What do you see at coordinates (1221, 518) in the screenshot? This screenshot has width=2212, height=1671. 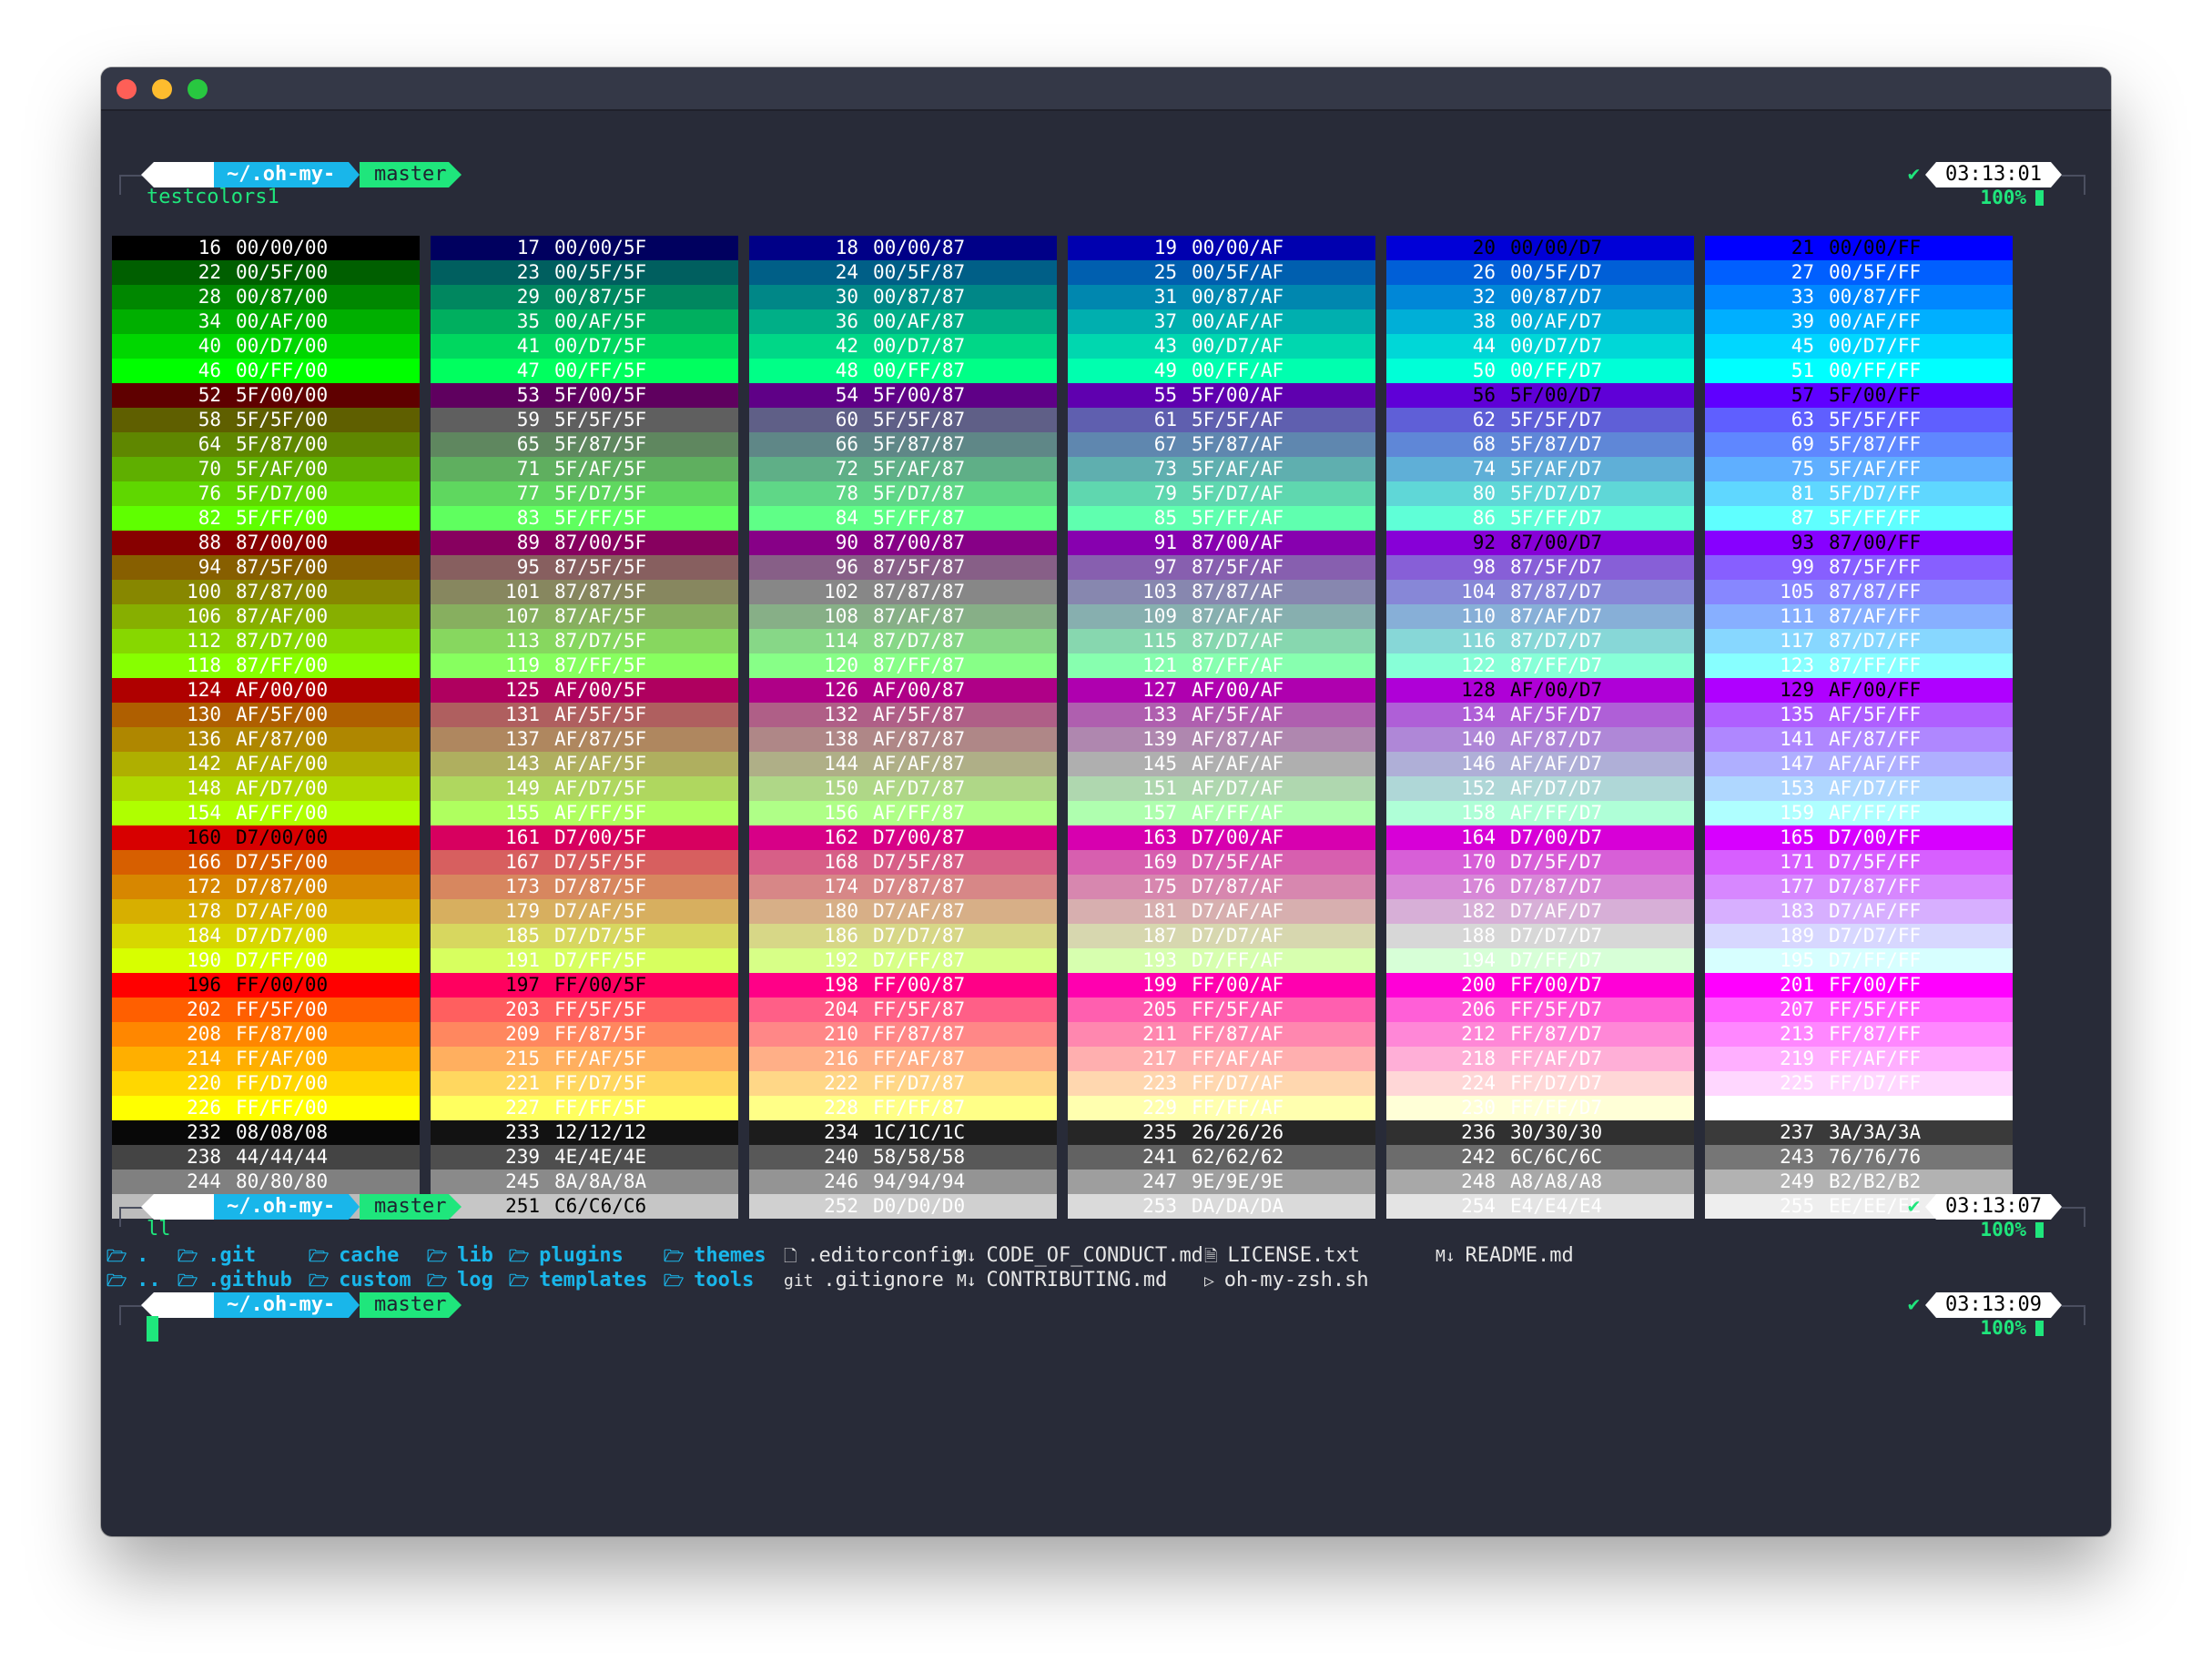 I see `color-cell-85: 85 5F/FF/AF` at bounding box center [1221, 518].